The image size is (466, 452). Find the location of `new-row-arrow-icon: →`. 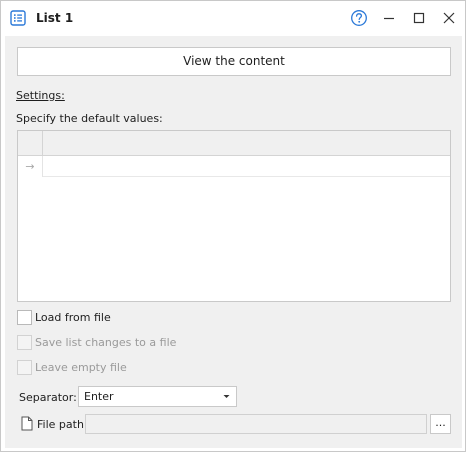

new-row-arrow-icon: → is located at coordinates (30, 166).